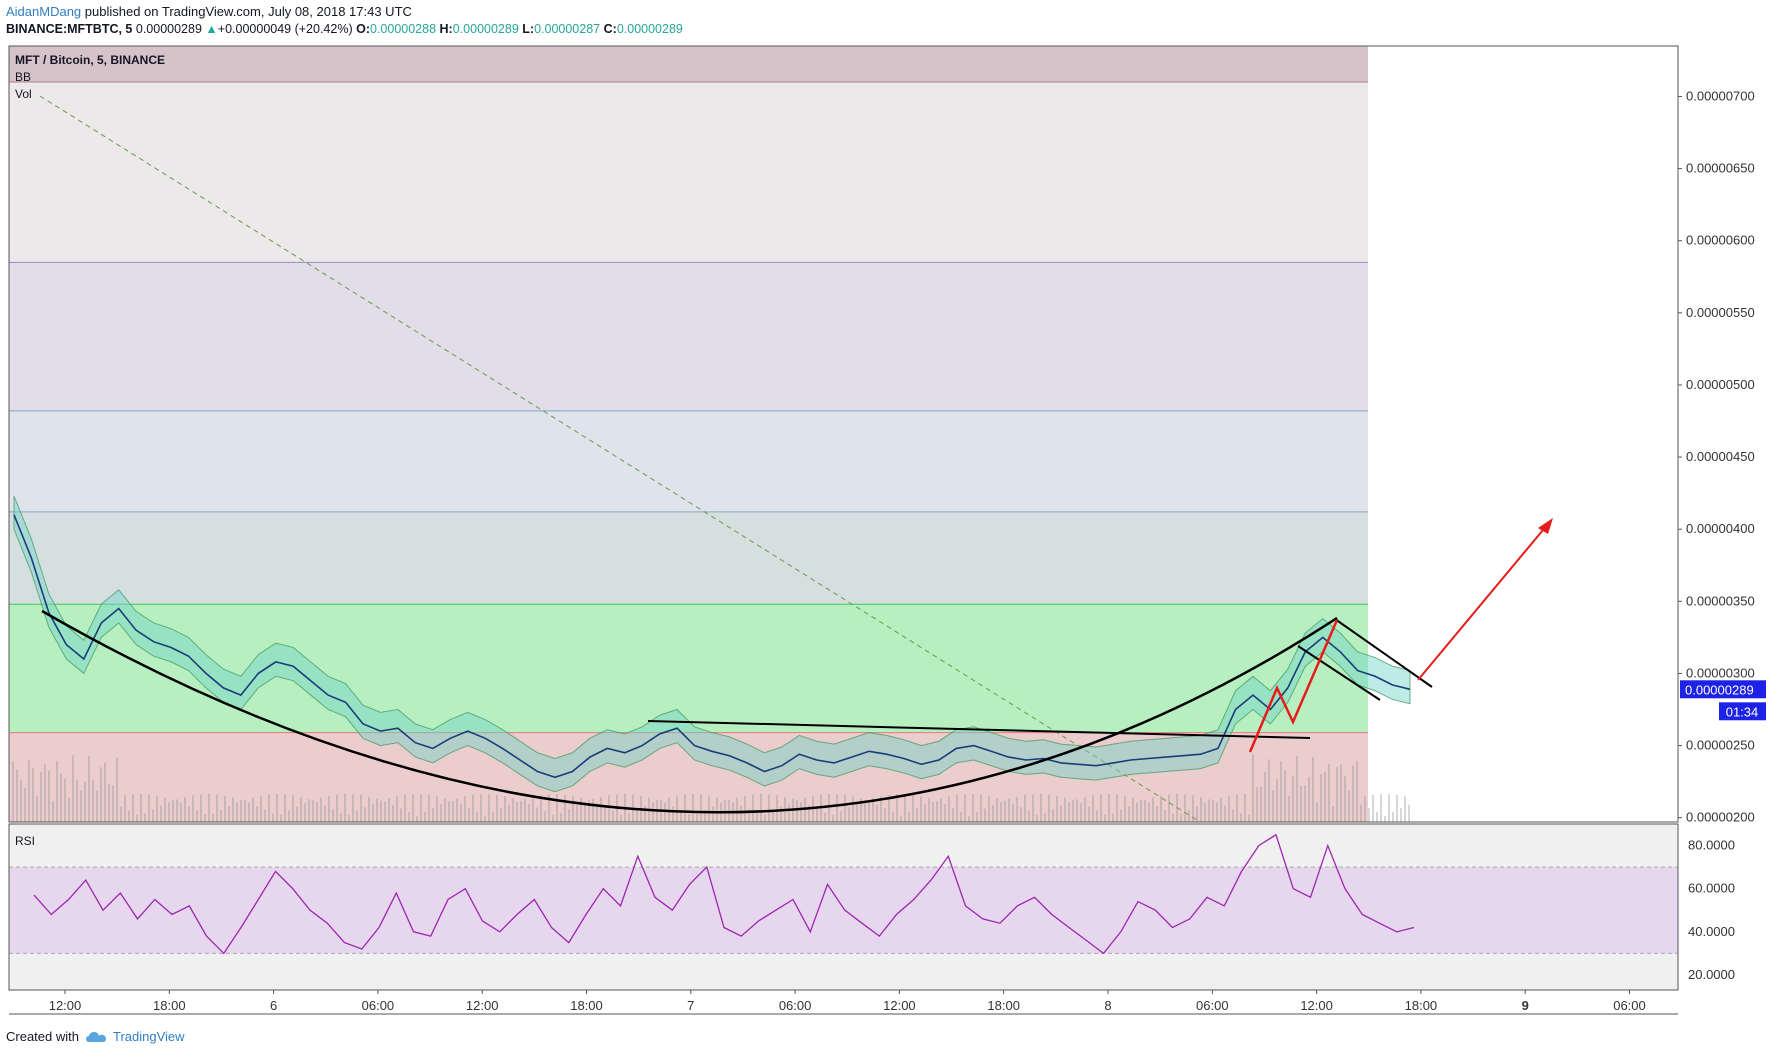 Image resolution: width=1773 pixels, height=1054 pixels. What do you see at coordinates (25, 841) in the screenshot?
I see `rsi-legend: RSI` at bounding box center [25, 841].